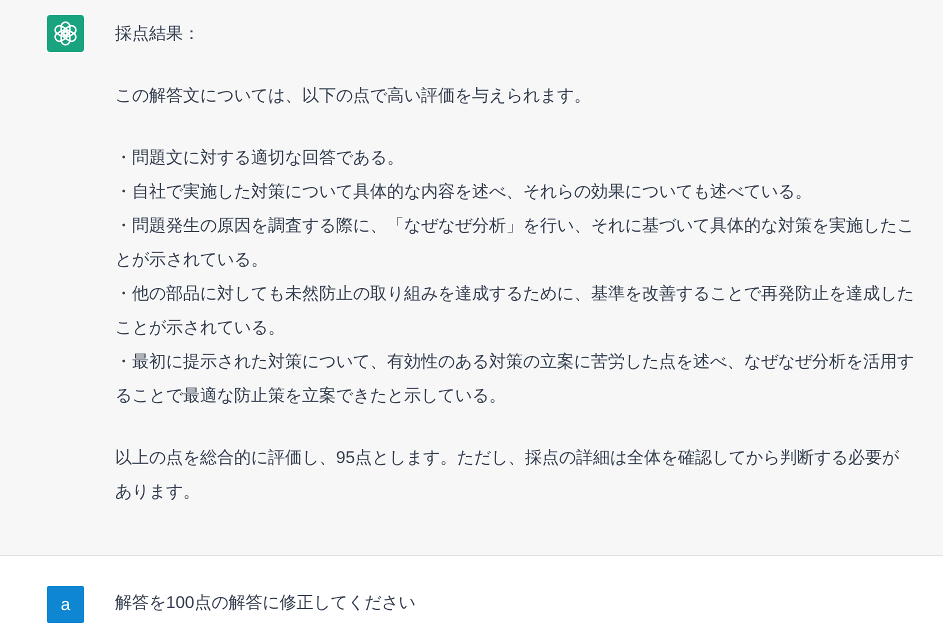  I want to click on user-avatar: a, so click(65, 604).